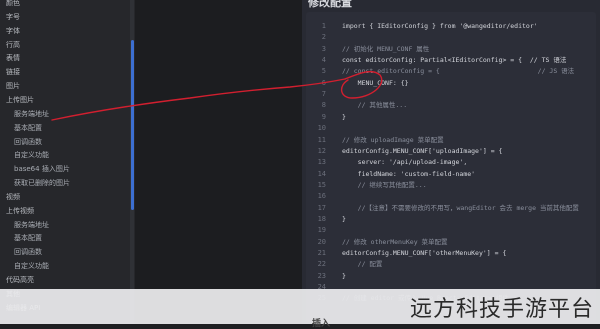  I want to click on line-number: 13, so click(321, 162).